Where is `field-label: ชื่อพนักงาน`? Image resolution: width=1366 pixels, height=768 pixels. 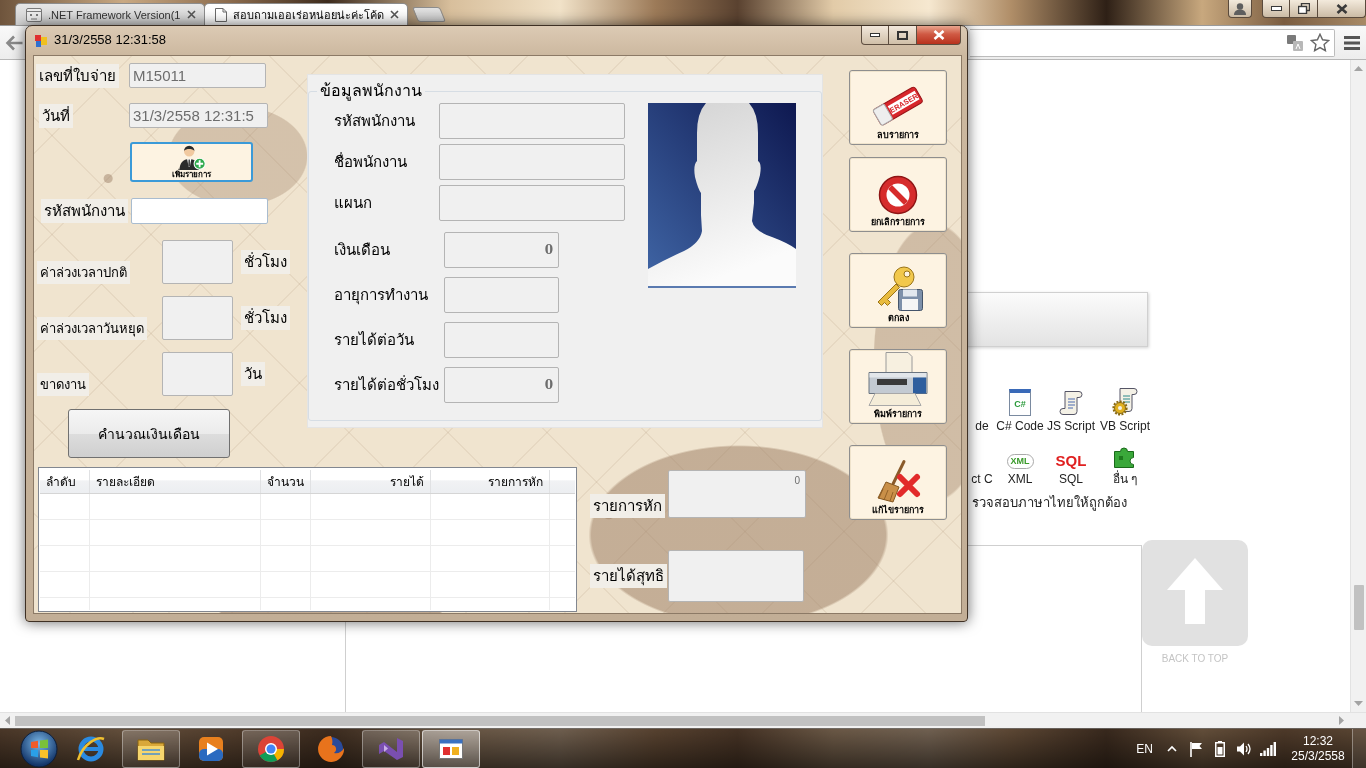
field-label: ชื่อพนักงาน is located at coordinates (370, 162).